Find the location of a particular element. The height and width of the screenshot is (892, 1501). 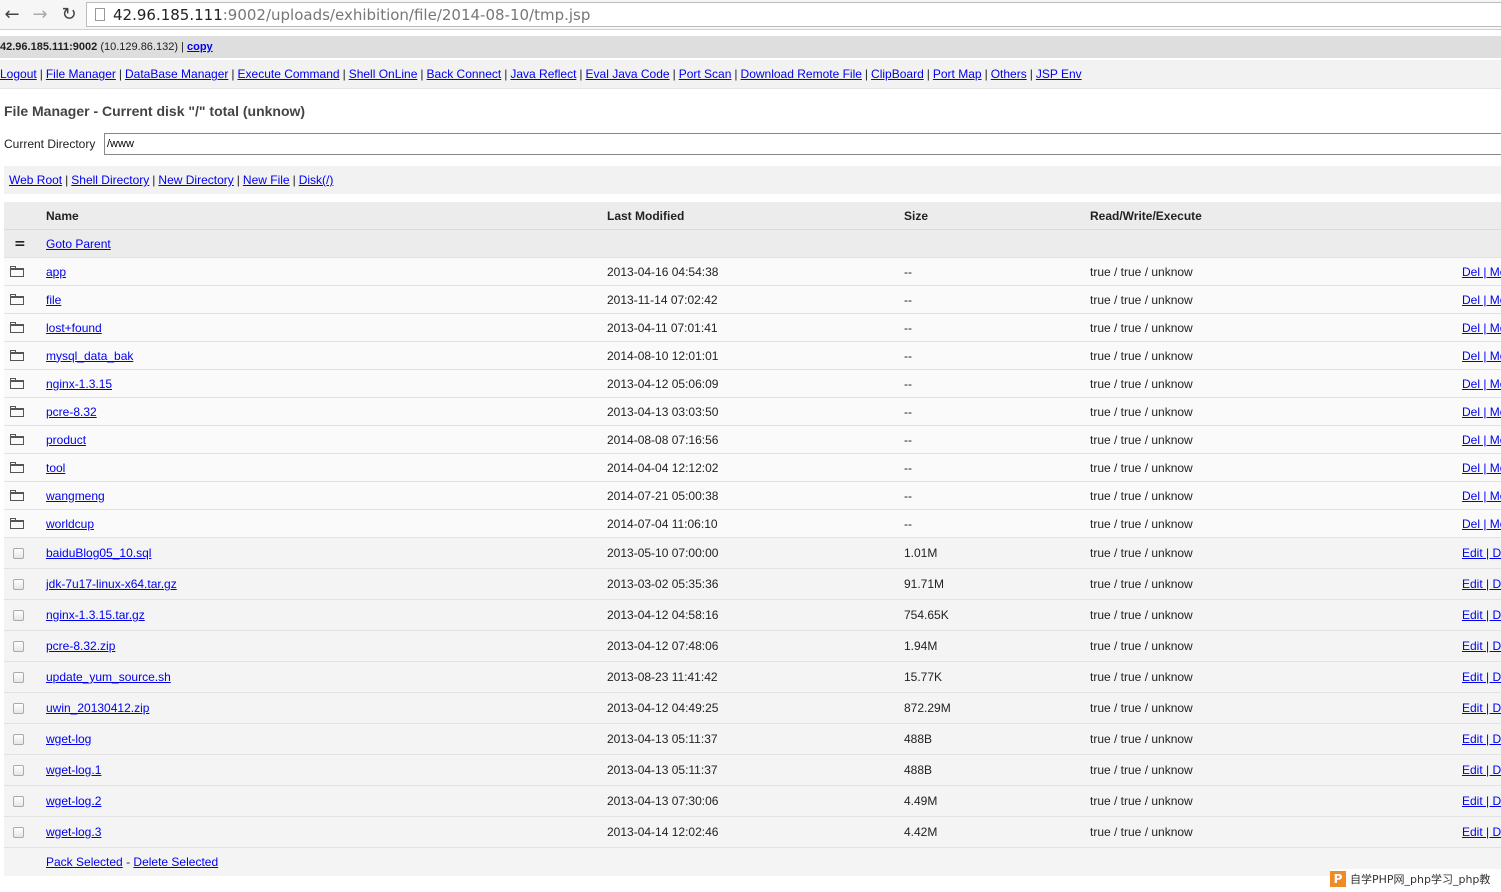

menu-port-scan: Port Scan is located at coordinates (705, 74).